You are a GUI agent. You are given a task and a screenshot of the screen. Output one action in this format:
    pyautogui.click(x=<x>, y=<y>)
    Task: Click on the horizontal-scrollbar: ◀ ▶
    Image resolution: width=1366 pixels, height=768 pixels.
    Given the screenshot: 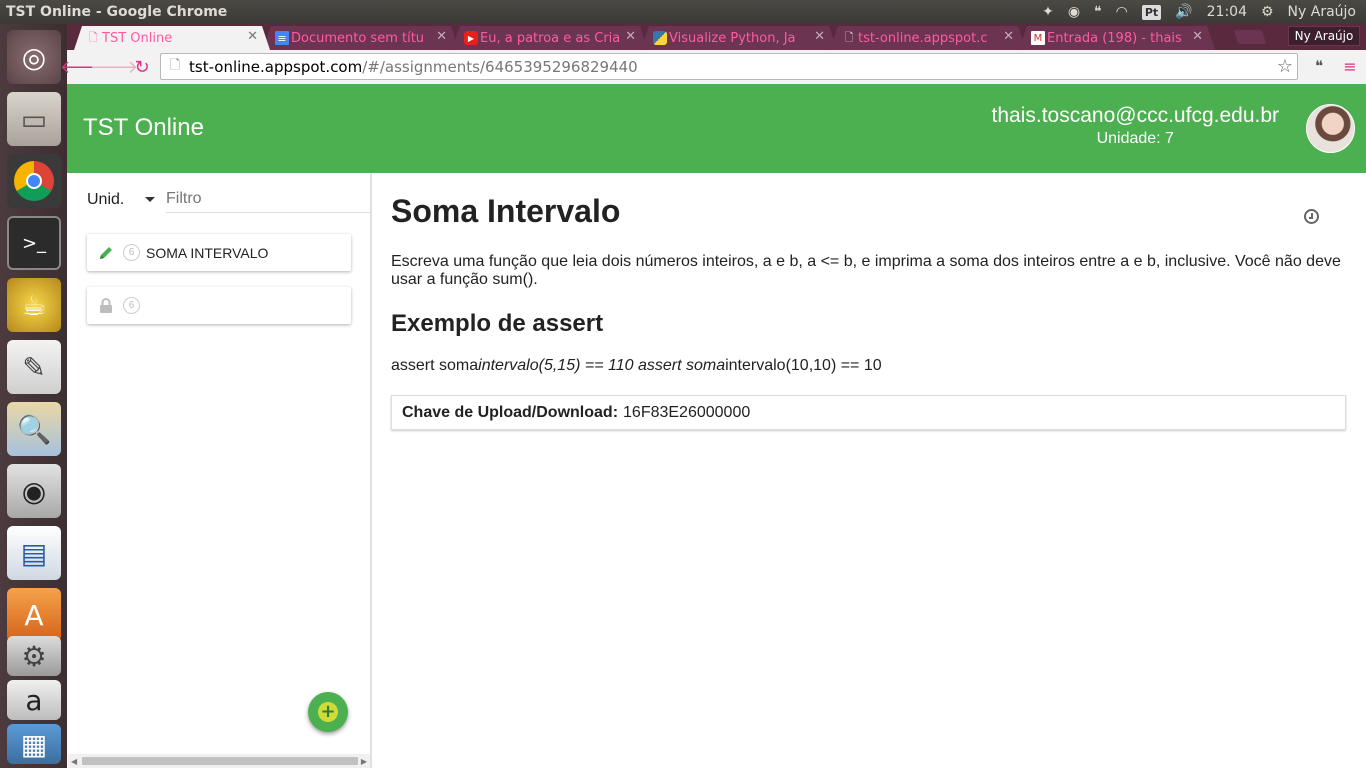 What is the action you would take?
    pyautogui.click(x=219, y=761)
    